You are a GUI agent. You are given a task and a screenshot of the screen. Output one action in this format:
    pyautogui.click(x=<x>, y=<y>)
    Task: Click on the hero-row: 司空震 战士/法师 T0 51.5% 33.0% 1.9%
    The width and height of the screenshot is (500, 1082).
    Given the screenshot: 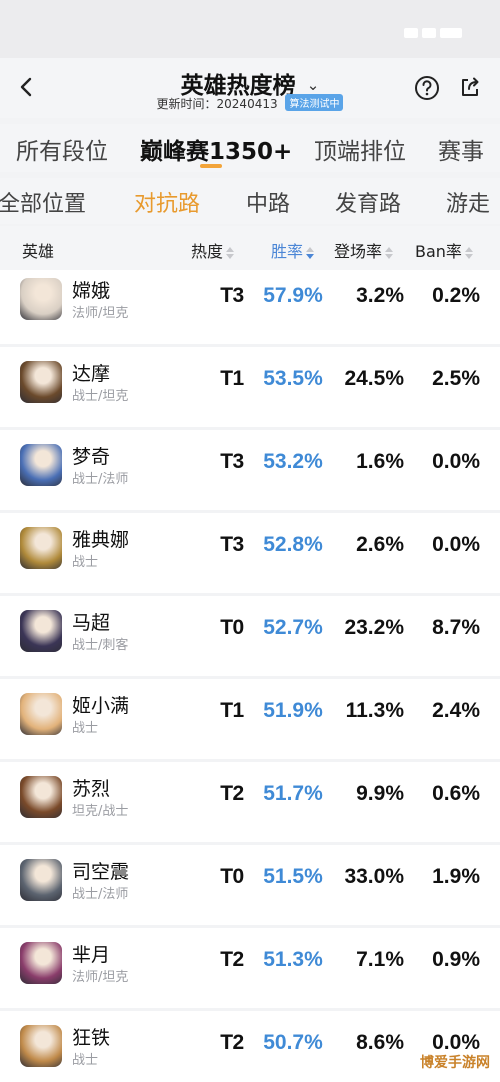 What is the action you would take?
    pyautogui.click(x=250, y=885)
    